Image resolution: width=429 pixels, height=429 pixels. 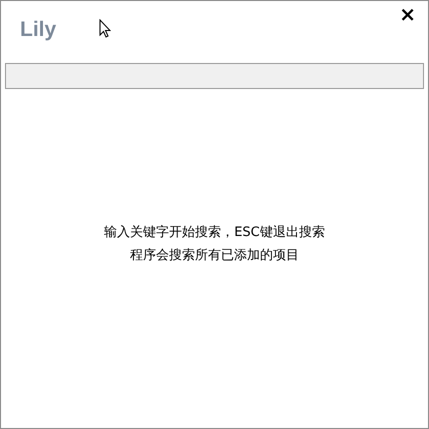 I want to click on hint-text: 输入关键字开始搜索，ESC键退出搜索, so click(x=214, y=233).